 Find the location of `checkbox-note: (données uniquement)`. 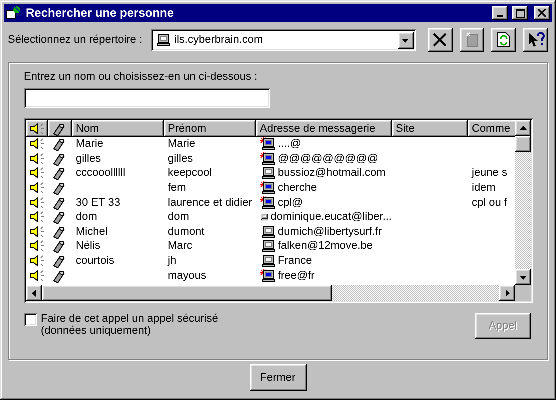

checkbox-note: (données uniquement) is located at coordinates (96, 331).